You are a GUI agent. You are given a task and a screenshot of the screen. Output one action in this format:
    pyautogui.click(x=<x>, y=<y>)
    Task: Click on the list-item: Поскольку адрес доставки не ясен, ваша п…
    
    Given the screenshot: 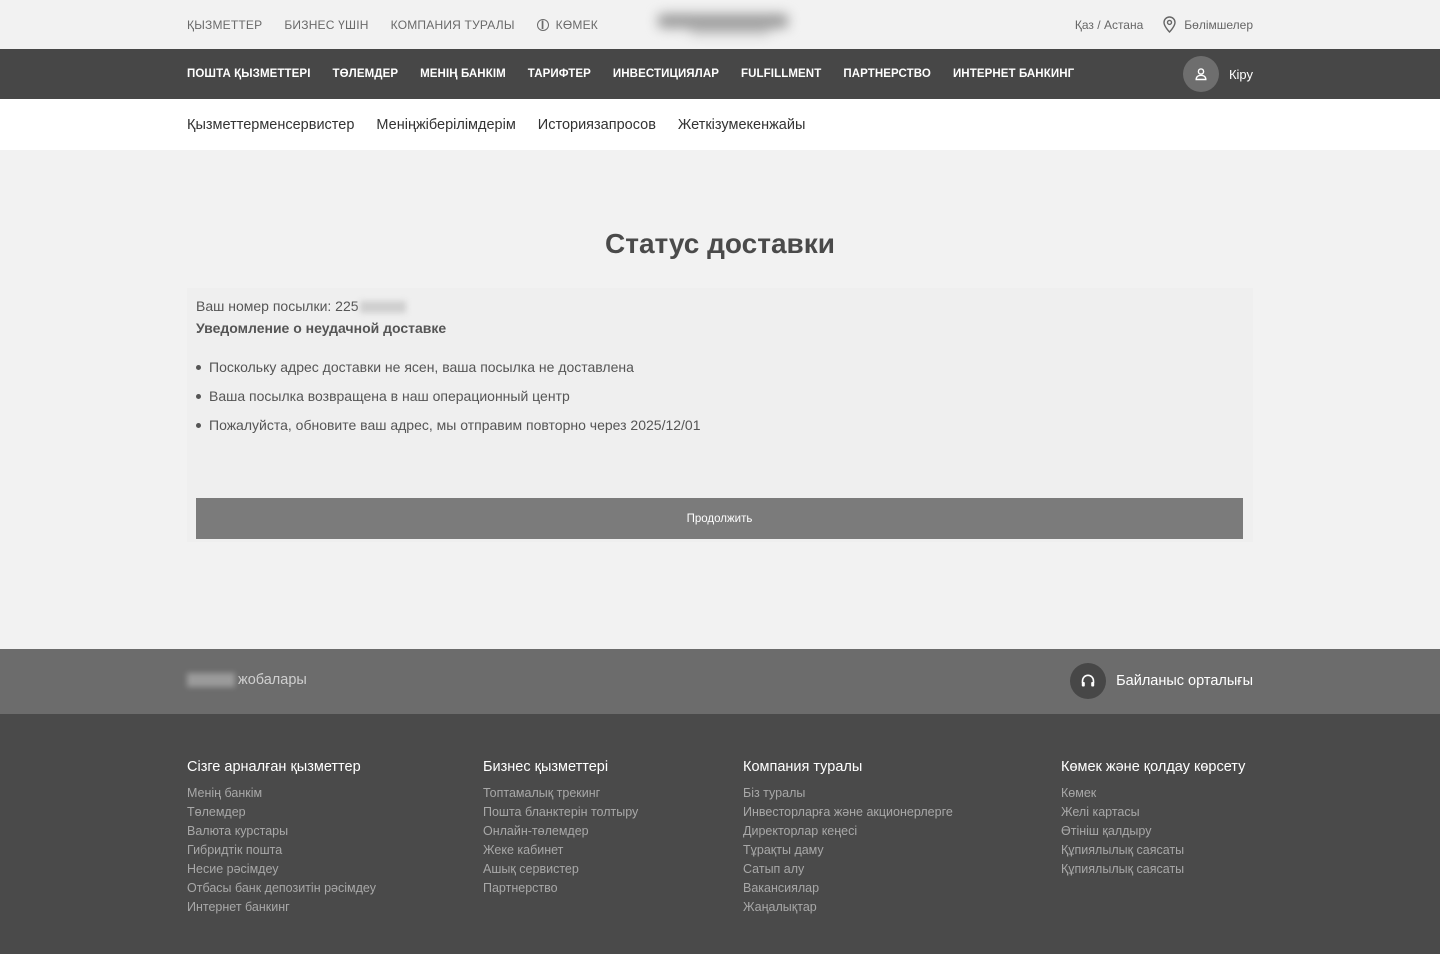 What is the action you would take?
    pyautogui.click(x=448, y=373)
    